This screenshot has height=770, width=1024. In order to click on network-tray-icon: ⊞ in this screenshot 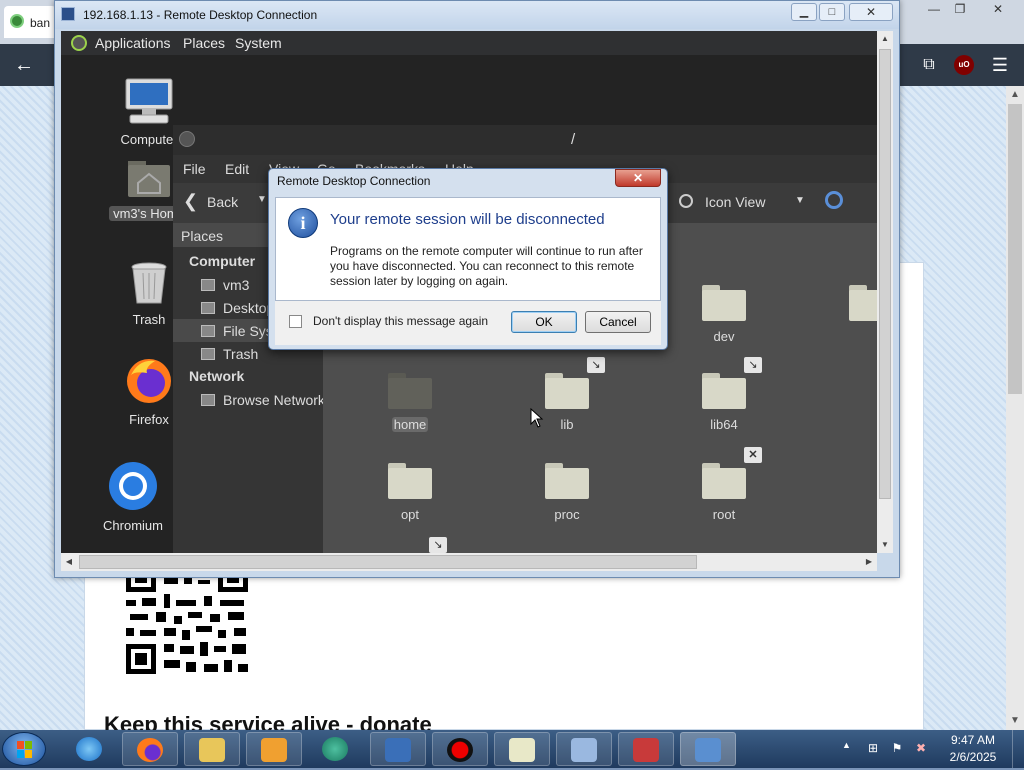, I will do `click(873, 748)`.